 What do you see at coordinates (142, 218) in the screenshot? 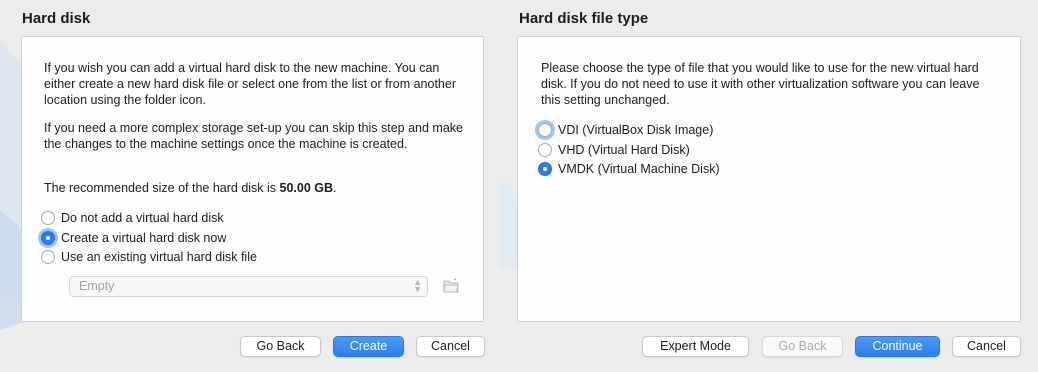
I see `radio-label: Do not add a virtual hard disk` at bounding box center [142, 218].